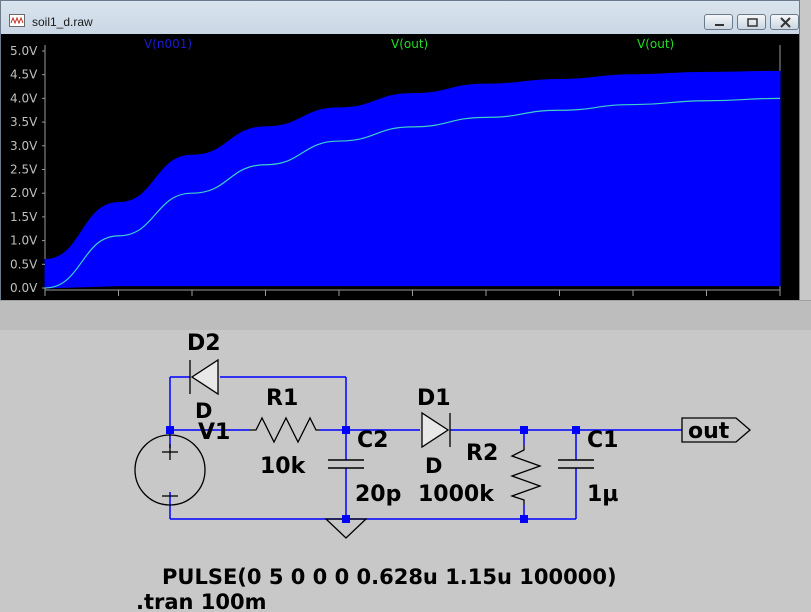  Describe the element at coordinates (168, 44) in the screenshot. I see `trace-label: V(n001)` at that location.